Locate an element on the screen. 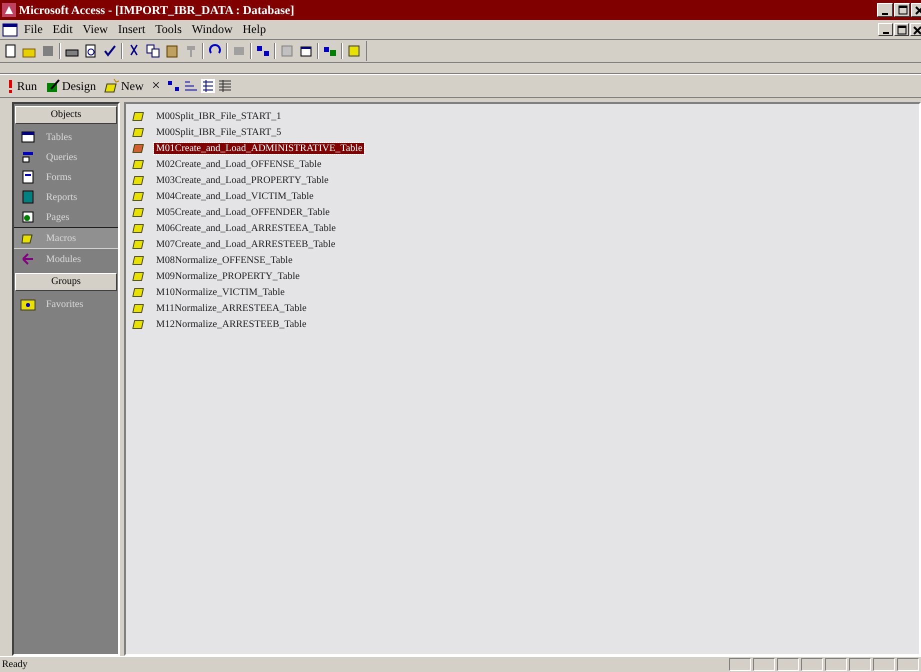  list-item: M00Split_IBR_File_START_5 is located at coordinates (219, 132).